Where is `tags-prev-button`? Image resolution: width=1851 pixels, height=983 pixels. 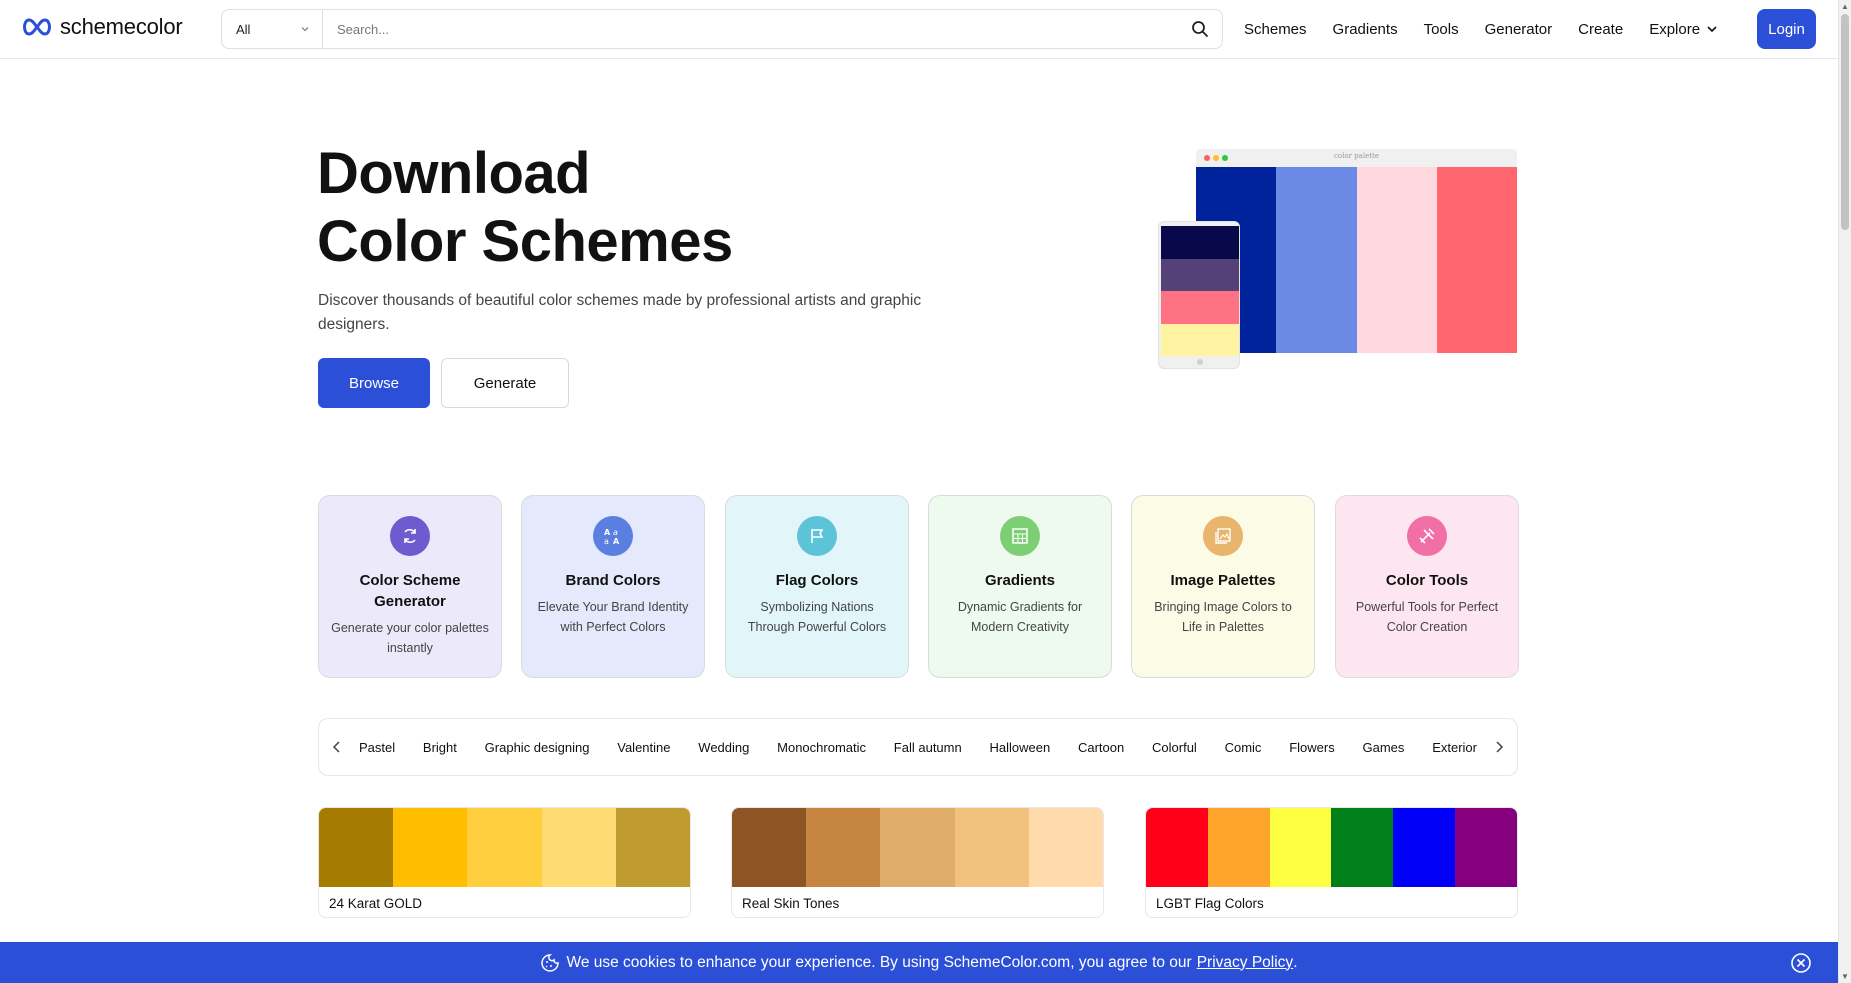 tags-prev-button is located at coordinates (337, 747).